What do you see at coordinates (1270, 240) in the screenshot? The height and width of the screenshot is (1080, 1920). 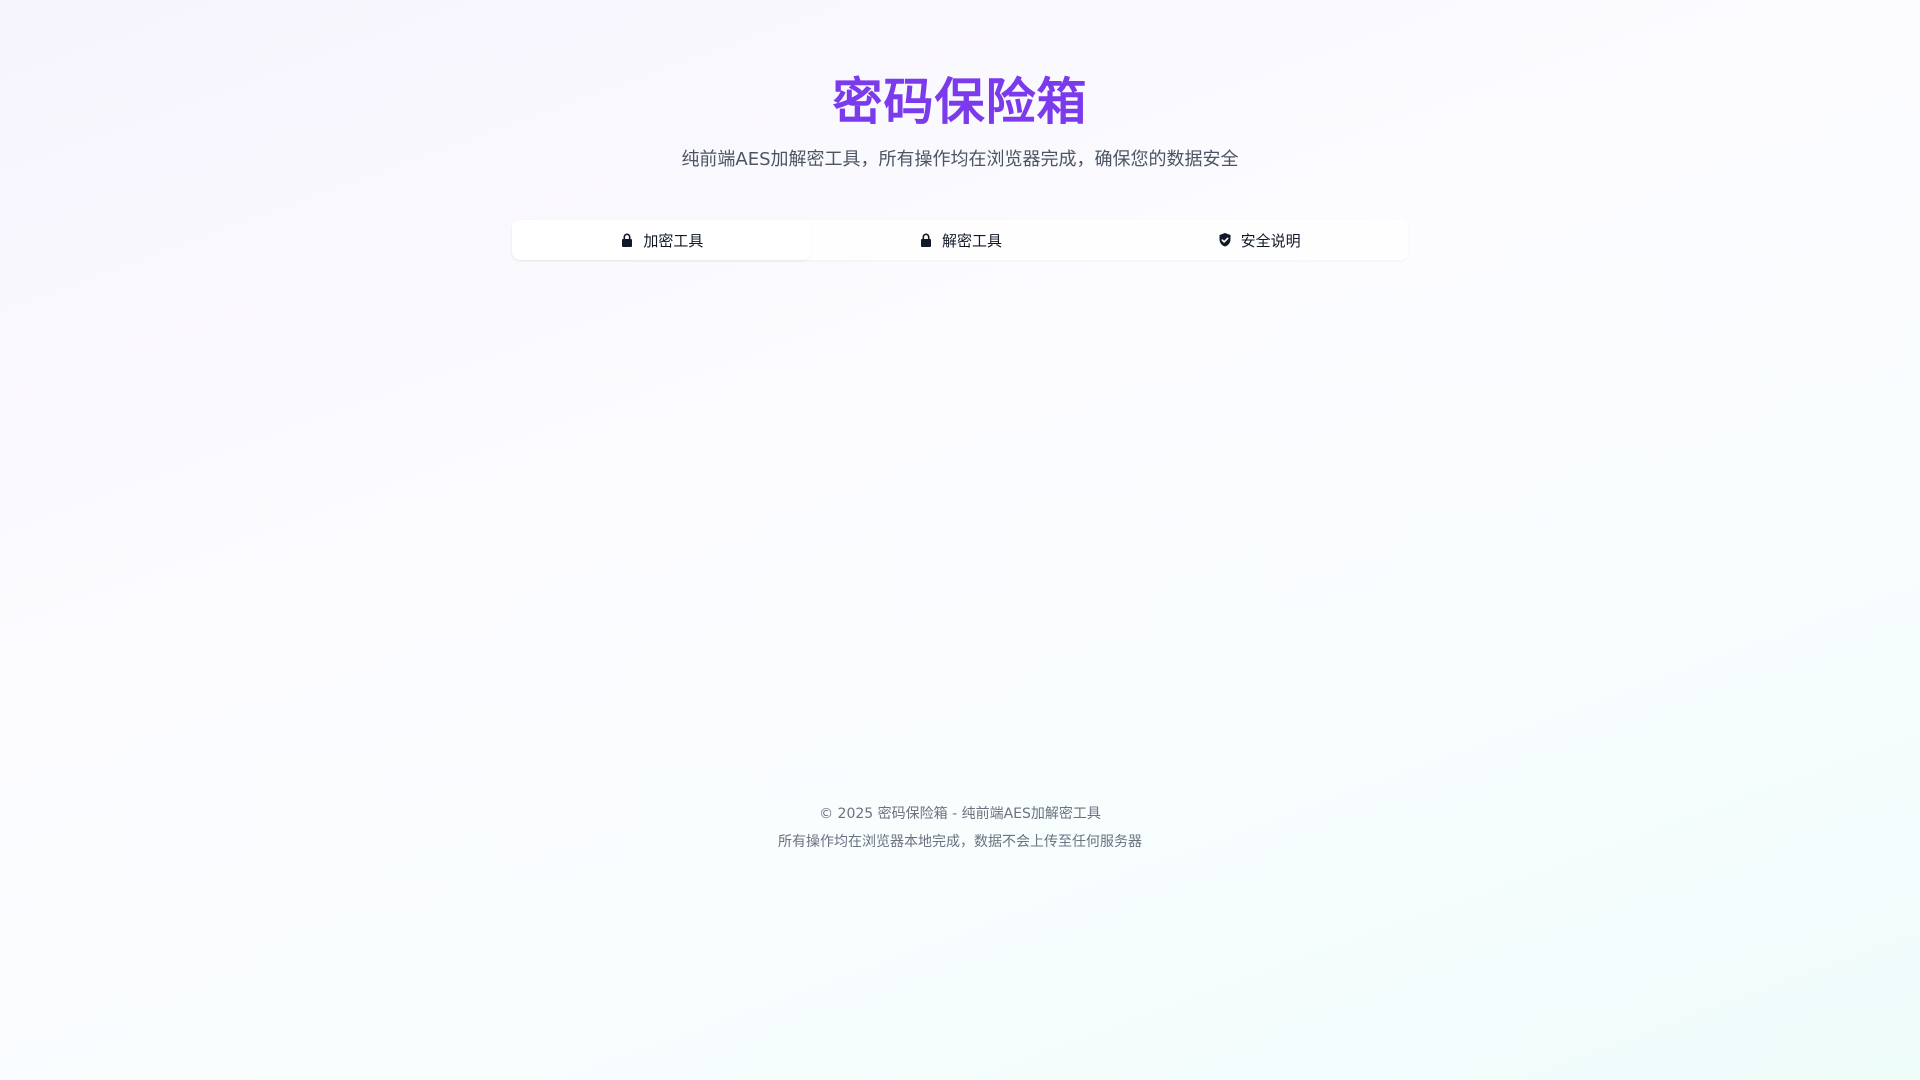 I see `tab-security-info-label: 安全说明` at bounding box center [1270, 240].